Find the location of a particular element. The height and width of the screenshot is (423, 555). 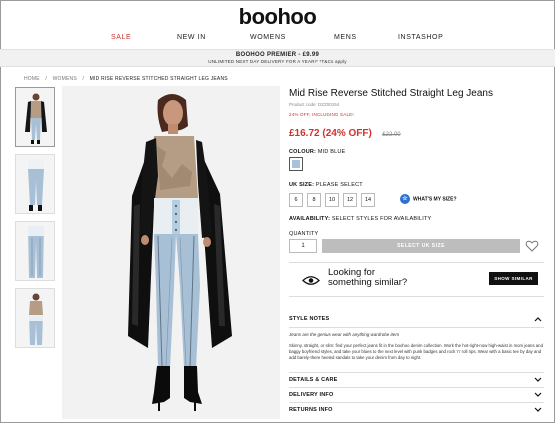

size-option-14: 14 is located at coordinates (368, 200).